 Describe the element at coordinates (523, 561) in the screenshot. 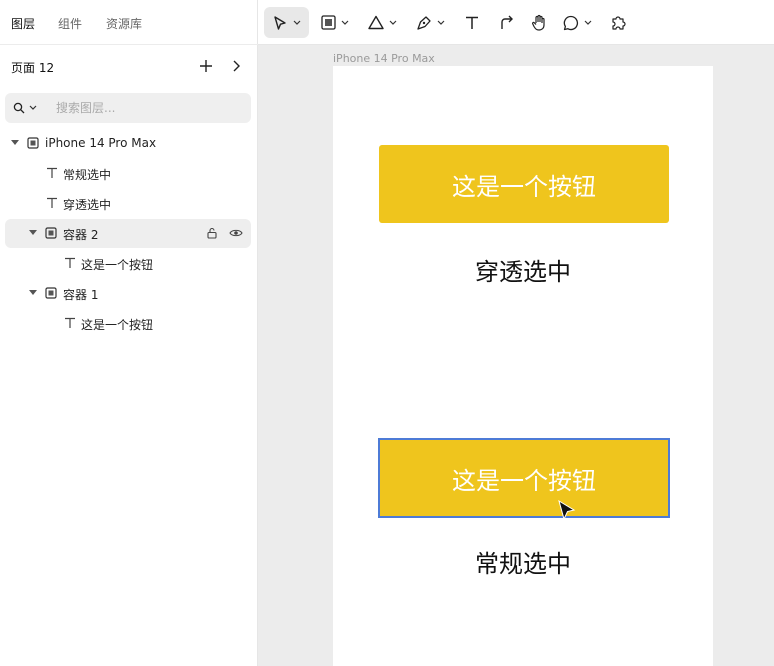

I see `caption-normal-select: 常规选中` at that location.